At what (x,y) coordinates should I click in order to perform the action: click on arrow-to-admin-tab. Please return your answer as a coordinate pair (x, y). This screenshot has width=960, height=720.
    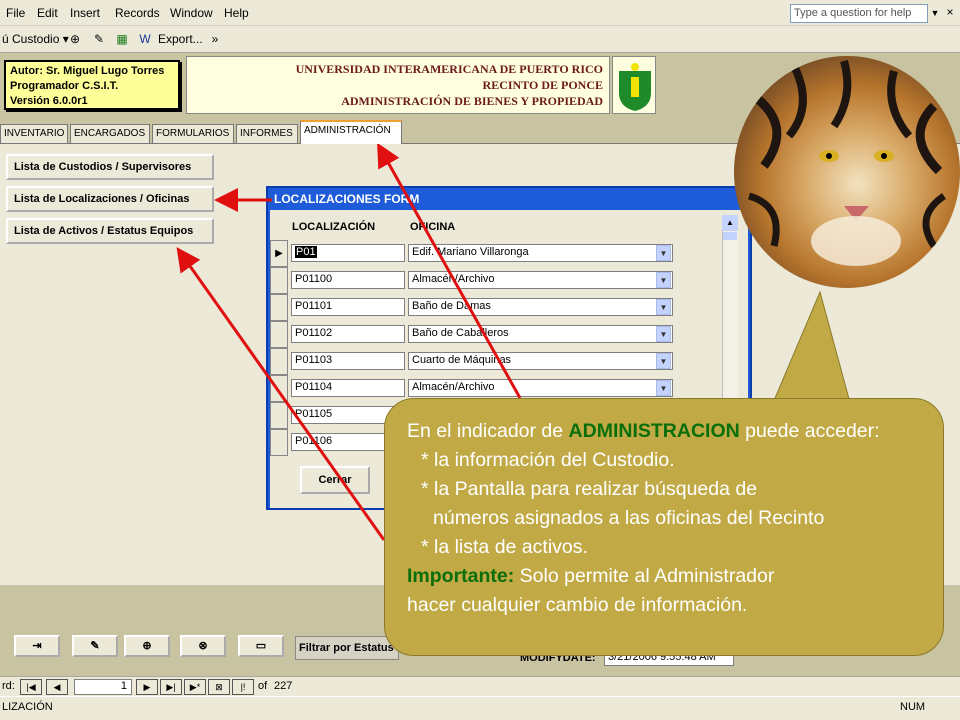
    Looking at the image, I should click on (449, 270).